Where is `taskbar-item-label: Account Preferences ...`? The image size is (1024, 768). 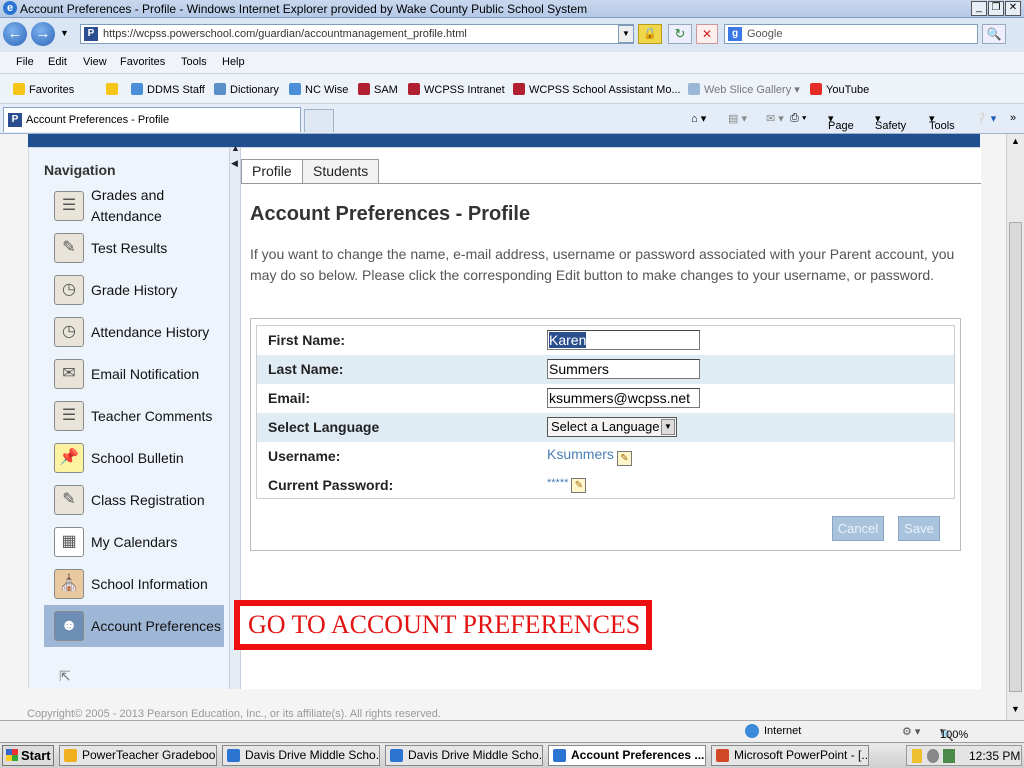
taskbar-item-label: Account Preferences ... is located at coordinates (638, 755).